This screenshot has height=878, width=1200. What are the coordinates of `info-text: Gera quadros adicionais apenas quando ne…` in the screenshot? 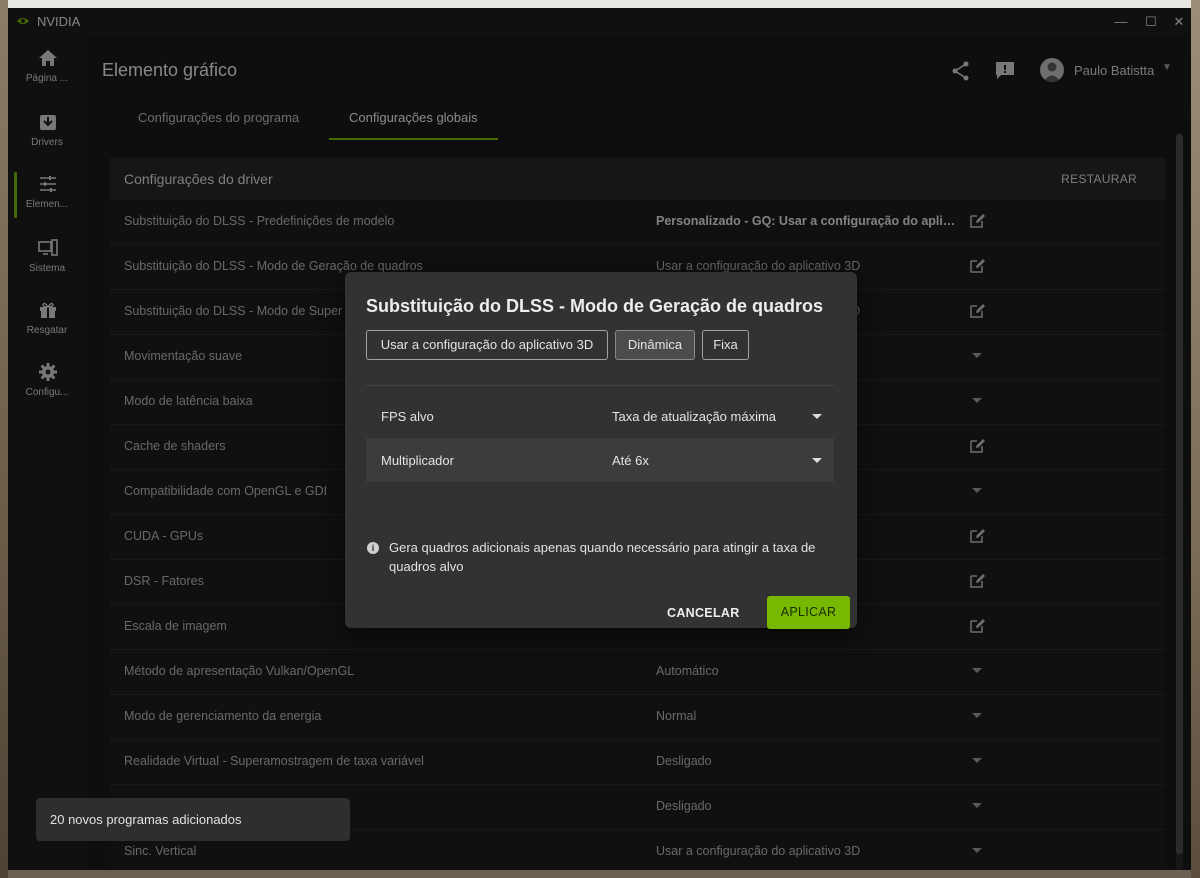 It's located at (602, 557).